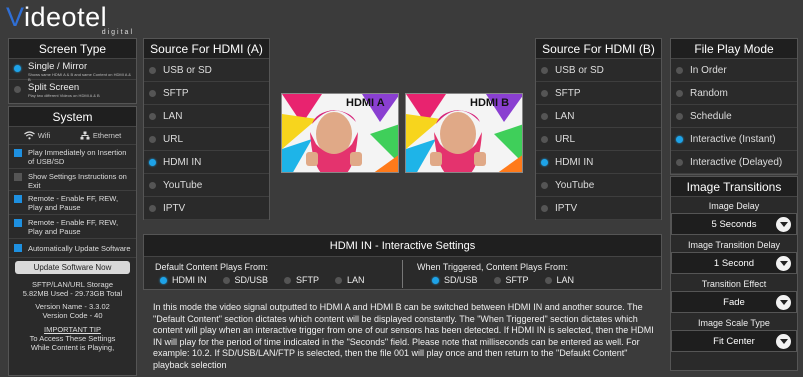 This screenshot has width=803, height=377. I want to click on radio-option: Random, so click(734, 93).